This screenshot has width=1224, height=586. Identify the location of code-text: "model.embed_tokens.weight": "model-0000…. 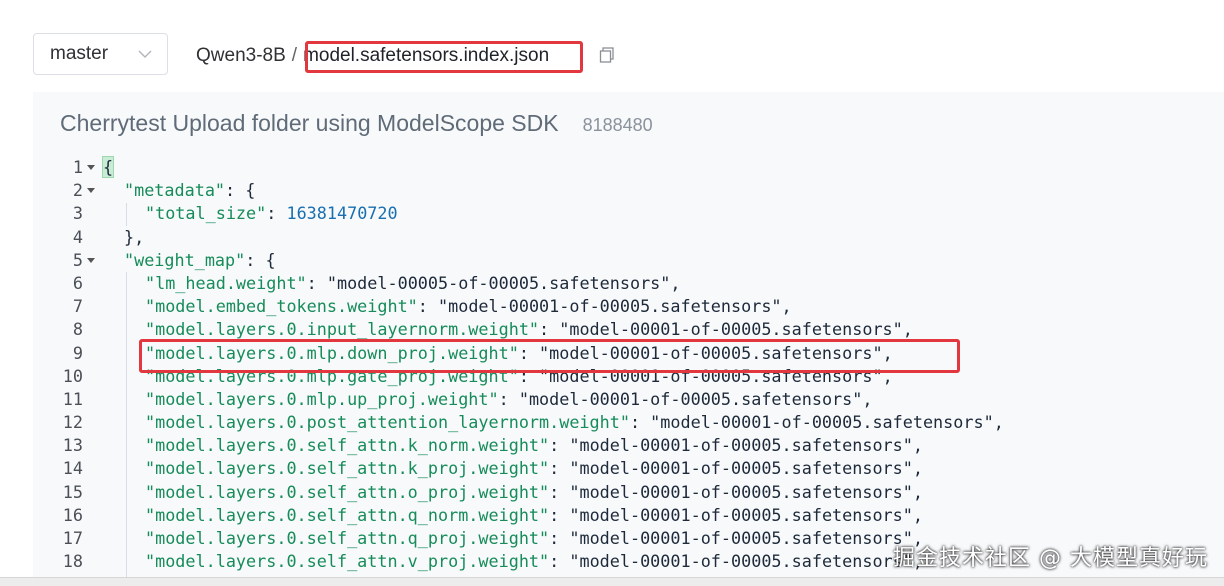
(468, 306).